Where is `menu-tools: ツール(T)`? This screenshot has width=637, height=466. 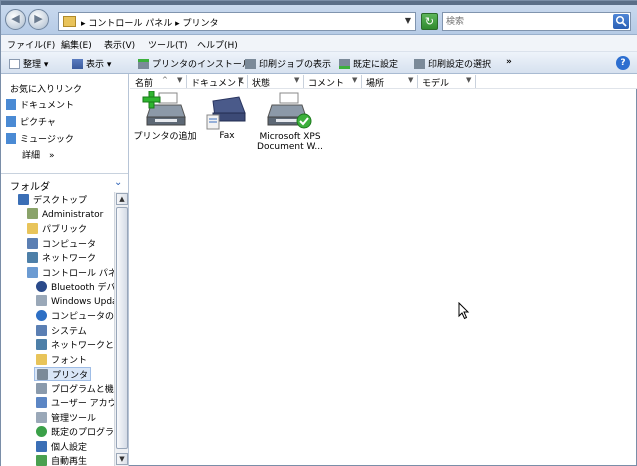
menu-tools: ツール(T) is located at coordinates (168, 44).